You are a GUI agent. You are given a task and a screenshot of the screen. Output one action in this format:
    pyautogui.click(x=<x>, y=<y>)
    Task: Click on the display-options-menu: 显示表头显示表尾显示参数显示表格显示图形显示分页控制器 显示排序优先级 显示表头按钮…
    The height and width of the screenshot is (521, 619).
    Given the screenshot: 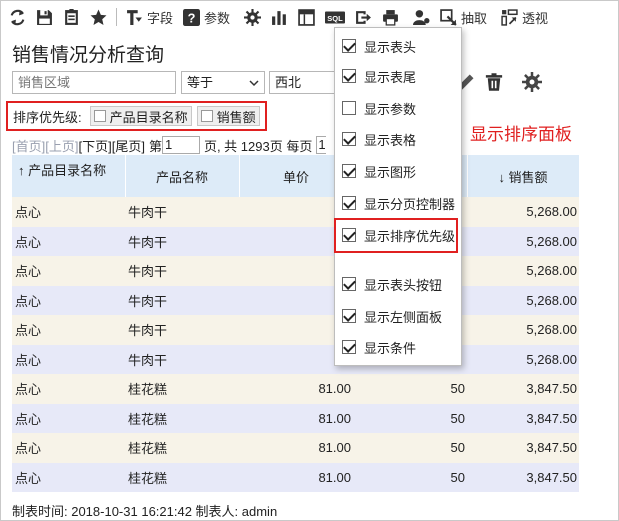 What is the action you would take?
    pyautogui.click(x=398, y=196)
    